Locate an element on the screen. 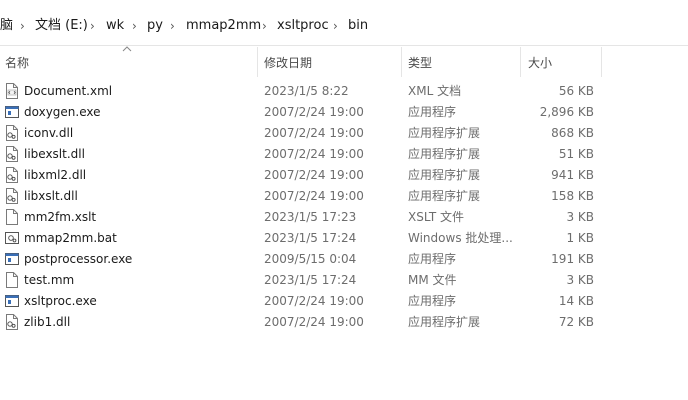  column-header-date: 修改日期 is located at coordinates (288, 63).